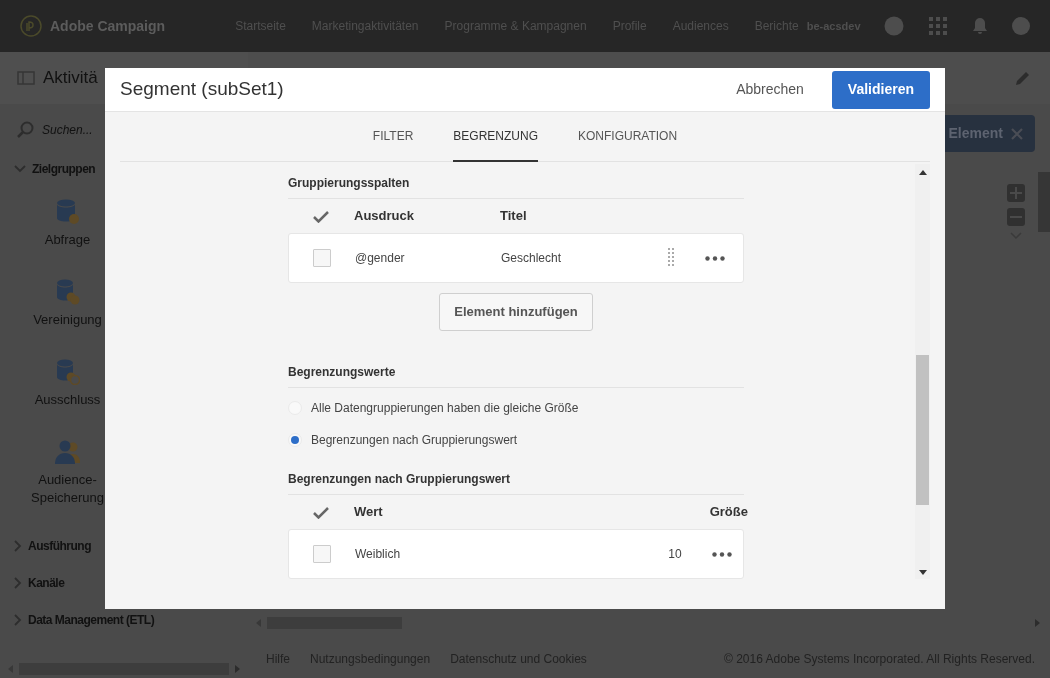  What do you see at coordinates (31, 26) in the screenshot?
I see `logo-icon` at bounding box center [31, 26].